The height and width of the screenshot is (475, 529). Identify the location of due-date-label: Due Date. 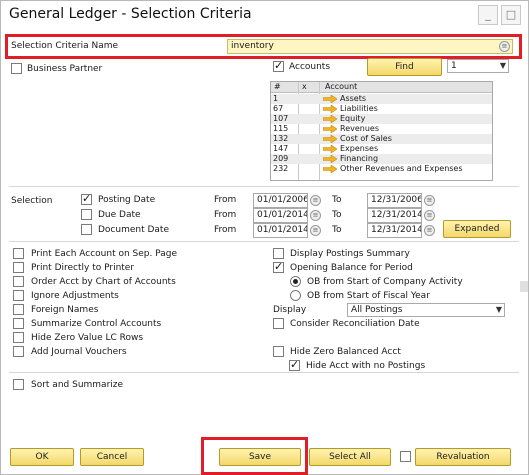
(119, 215).